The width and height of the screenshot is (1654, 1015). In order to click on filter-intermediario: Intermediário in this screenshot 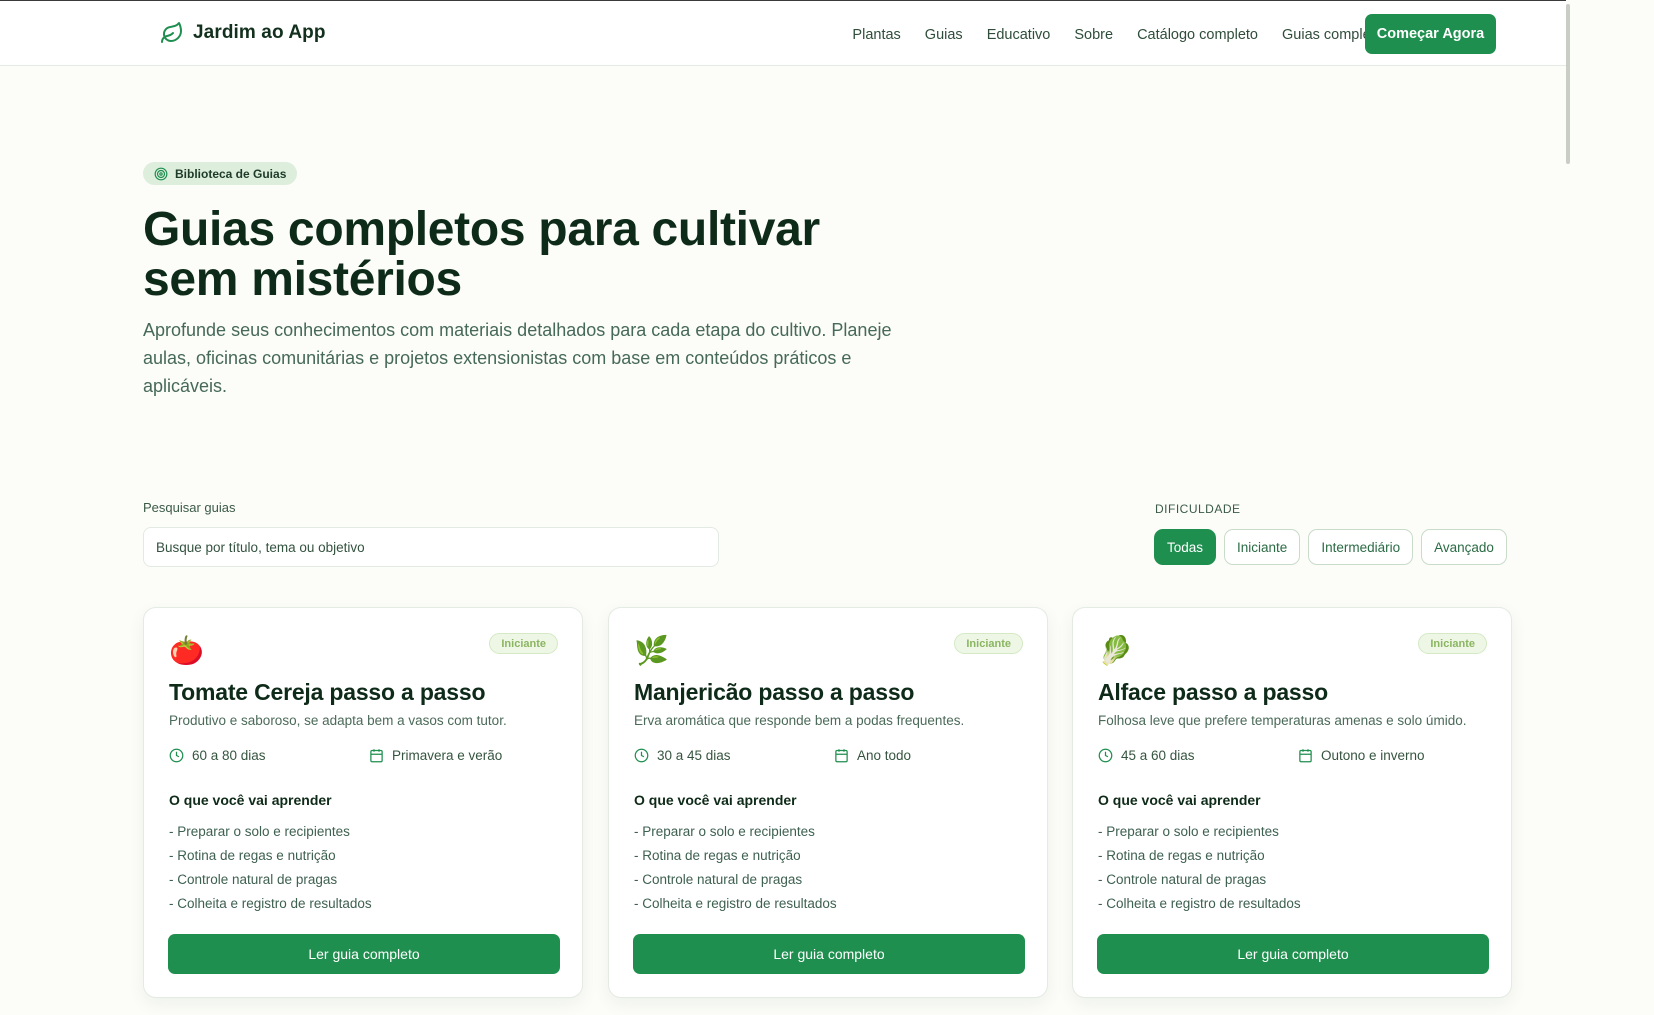, I will do `click(1361, 547)`.